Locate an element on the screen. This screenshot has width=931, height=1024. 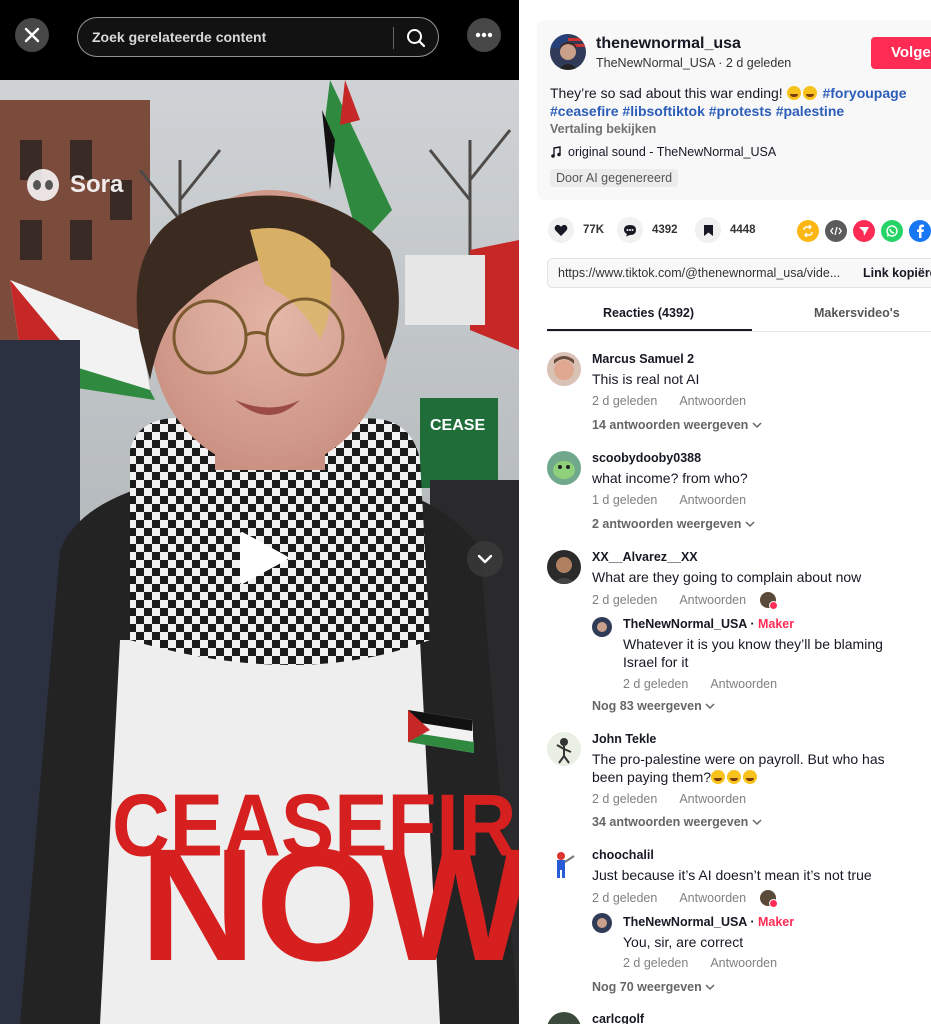
background-sign-text: CEASE is located at coordinates (457, 425).